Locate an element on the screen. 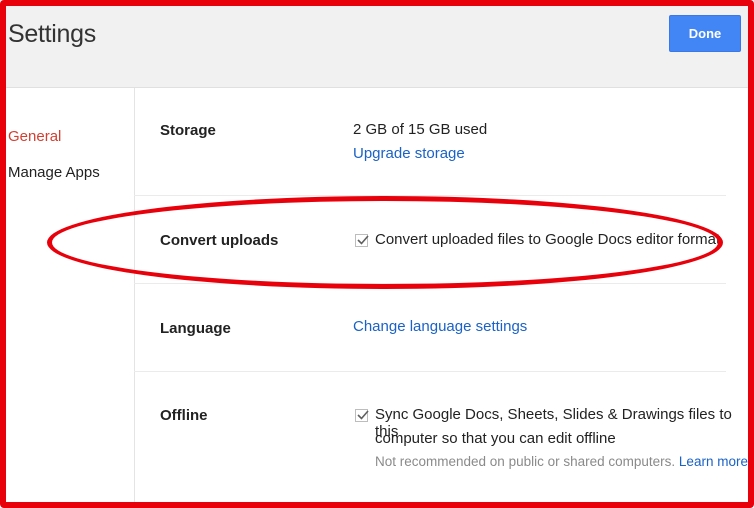 The width and height of the screenshot is (754, 508). convert-uploads-label: Convert uploads is located at coordinates (219, 240).